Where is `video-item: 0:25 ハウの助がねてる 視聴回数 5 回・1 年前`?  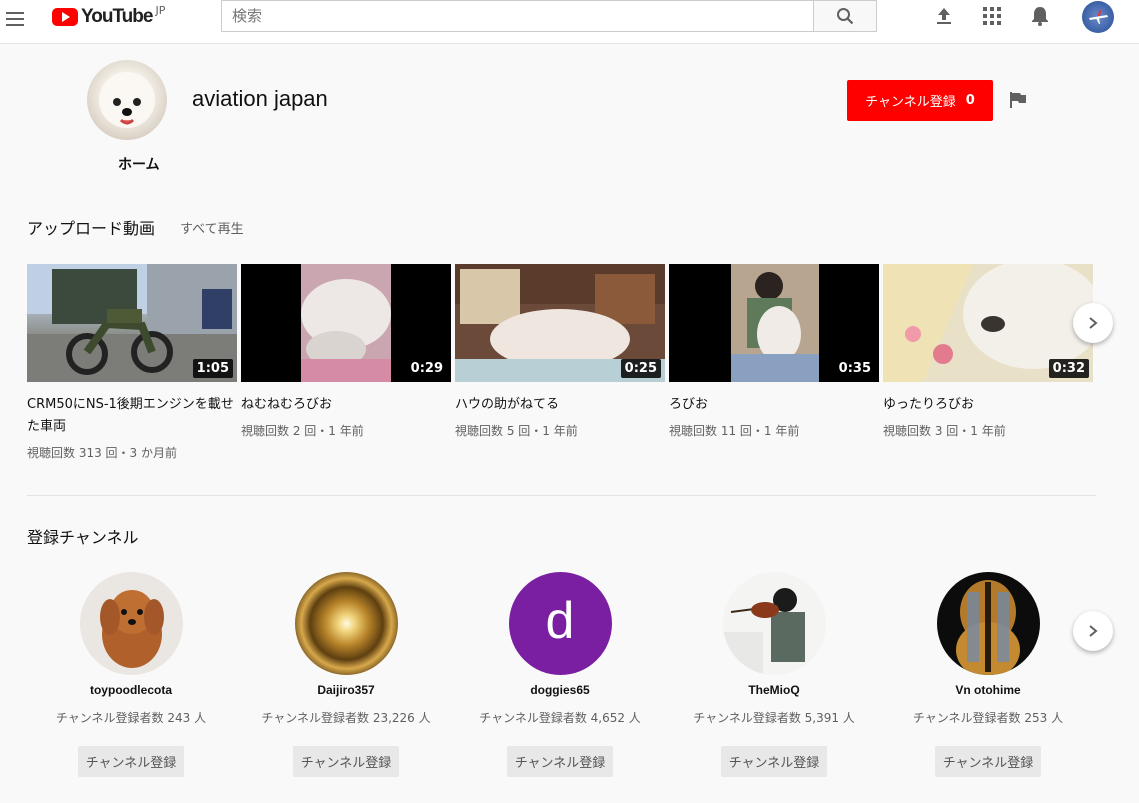 video-item: 0:25 ハウの助がねてる 視聴回数 5 回・1 年前 is located at coordinates (560, 351).